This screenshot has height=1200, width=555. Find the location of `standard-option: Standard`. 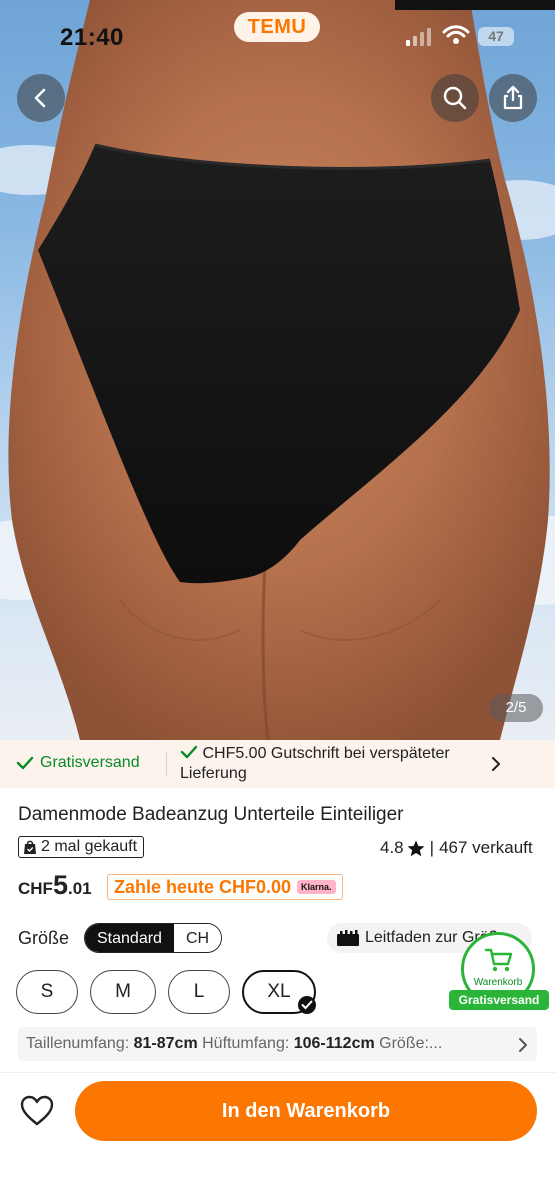

standard-option: Standard is located at coordinates (129, 938).